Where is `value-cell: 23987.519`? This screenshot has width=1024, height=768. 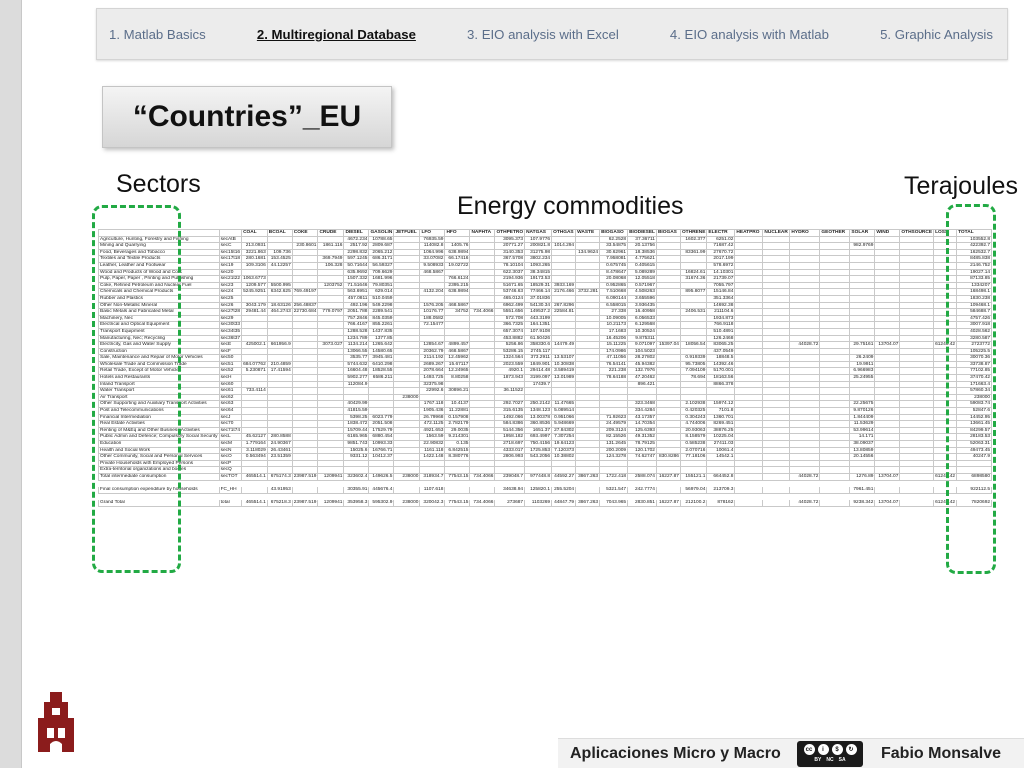 value-cell: 23987.519 is located at coordinates (305, 503).